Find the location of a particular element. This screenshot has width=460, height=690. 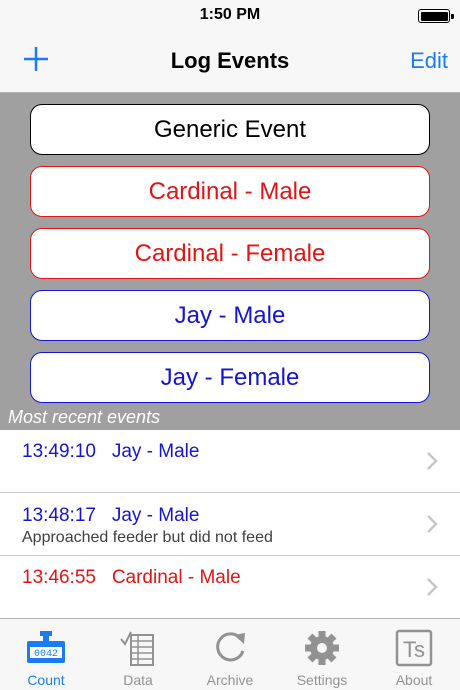

status-bar: 1:50 PM is located at coordinates (230, 15).